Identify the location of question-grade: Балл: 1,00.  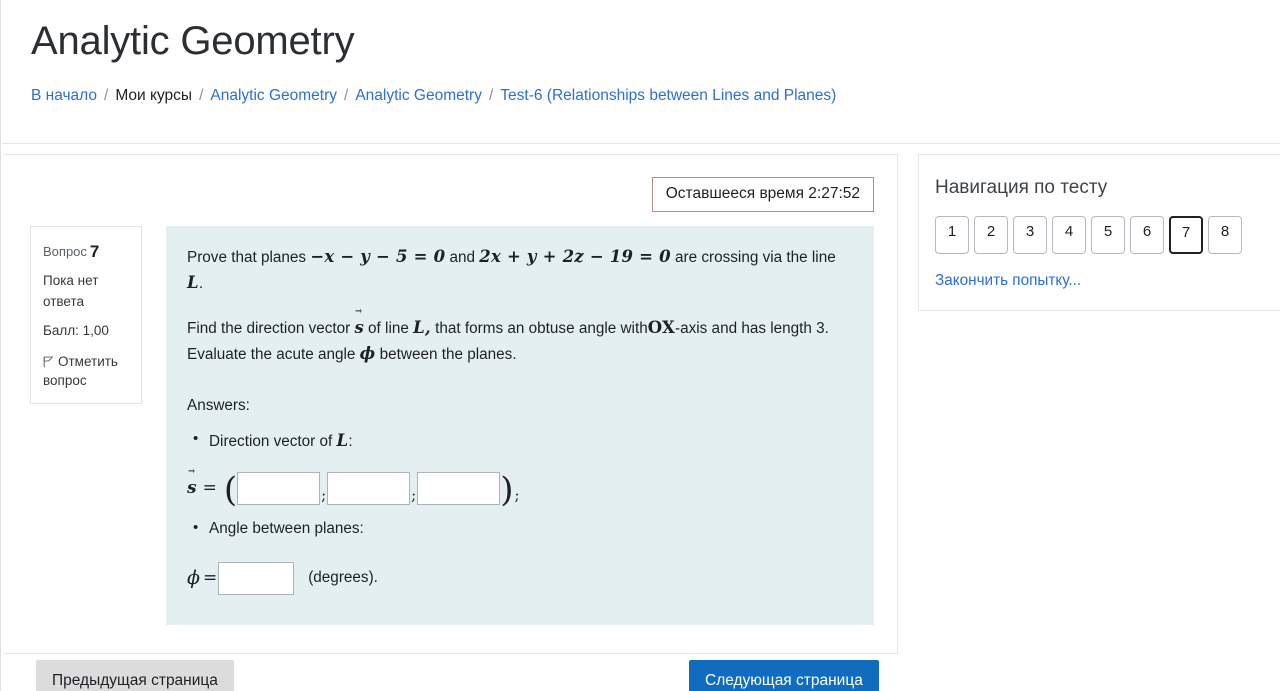
(76, 330).